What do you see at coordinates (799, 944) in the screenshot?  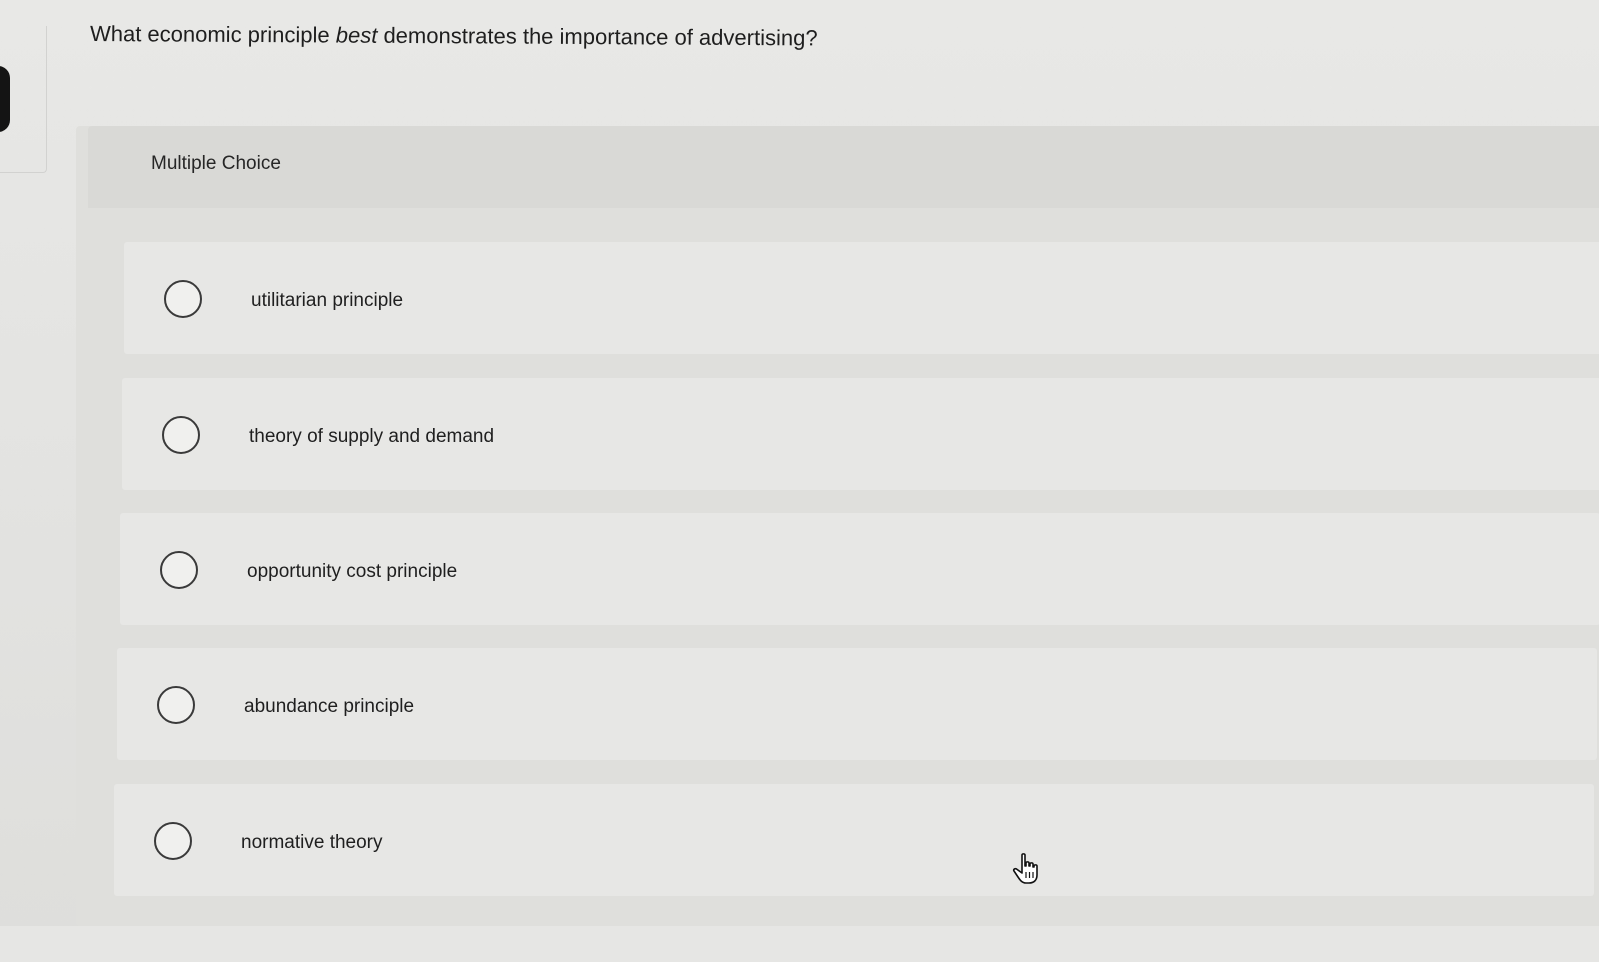 I see `page-footer-area` at bounding box center [799, 944].